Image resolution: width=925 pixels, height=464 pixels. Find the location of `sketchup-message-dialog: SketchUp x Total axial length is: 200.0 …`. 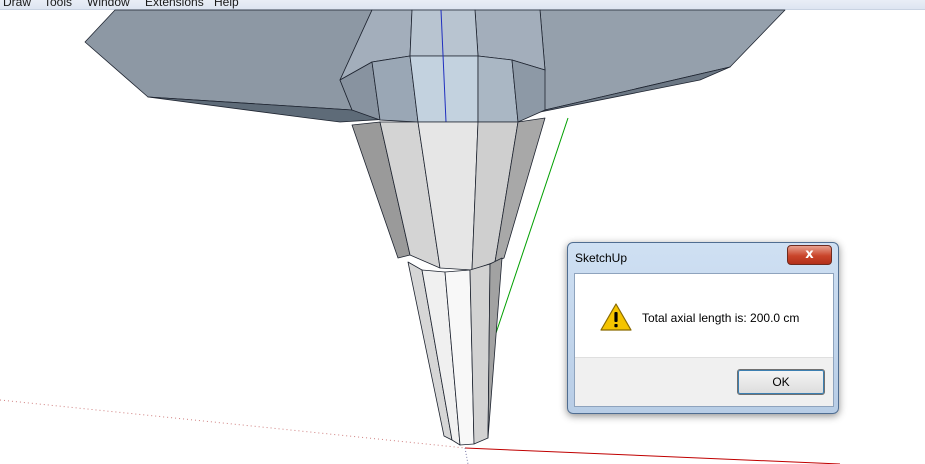

sketchup-message-dialog: SketchUp x Total axial length is: 200.0 … is located at coordinates (703, 328).